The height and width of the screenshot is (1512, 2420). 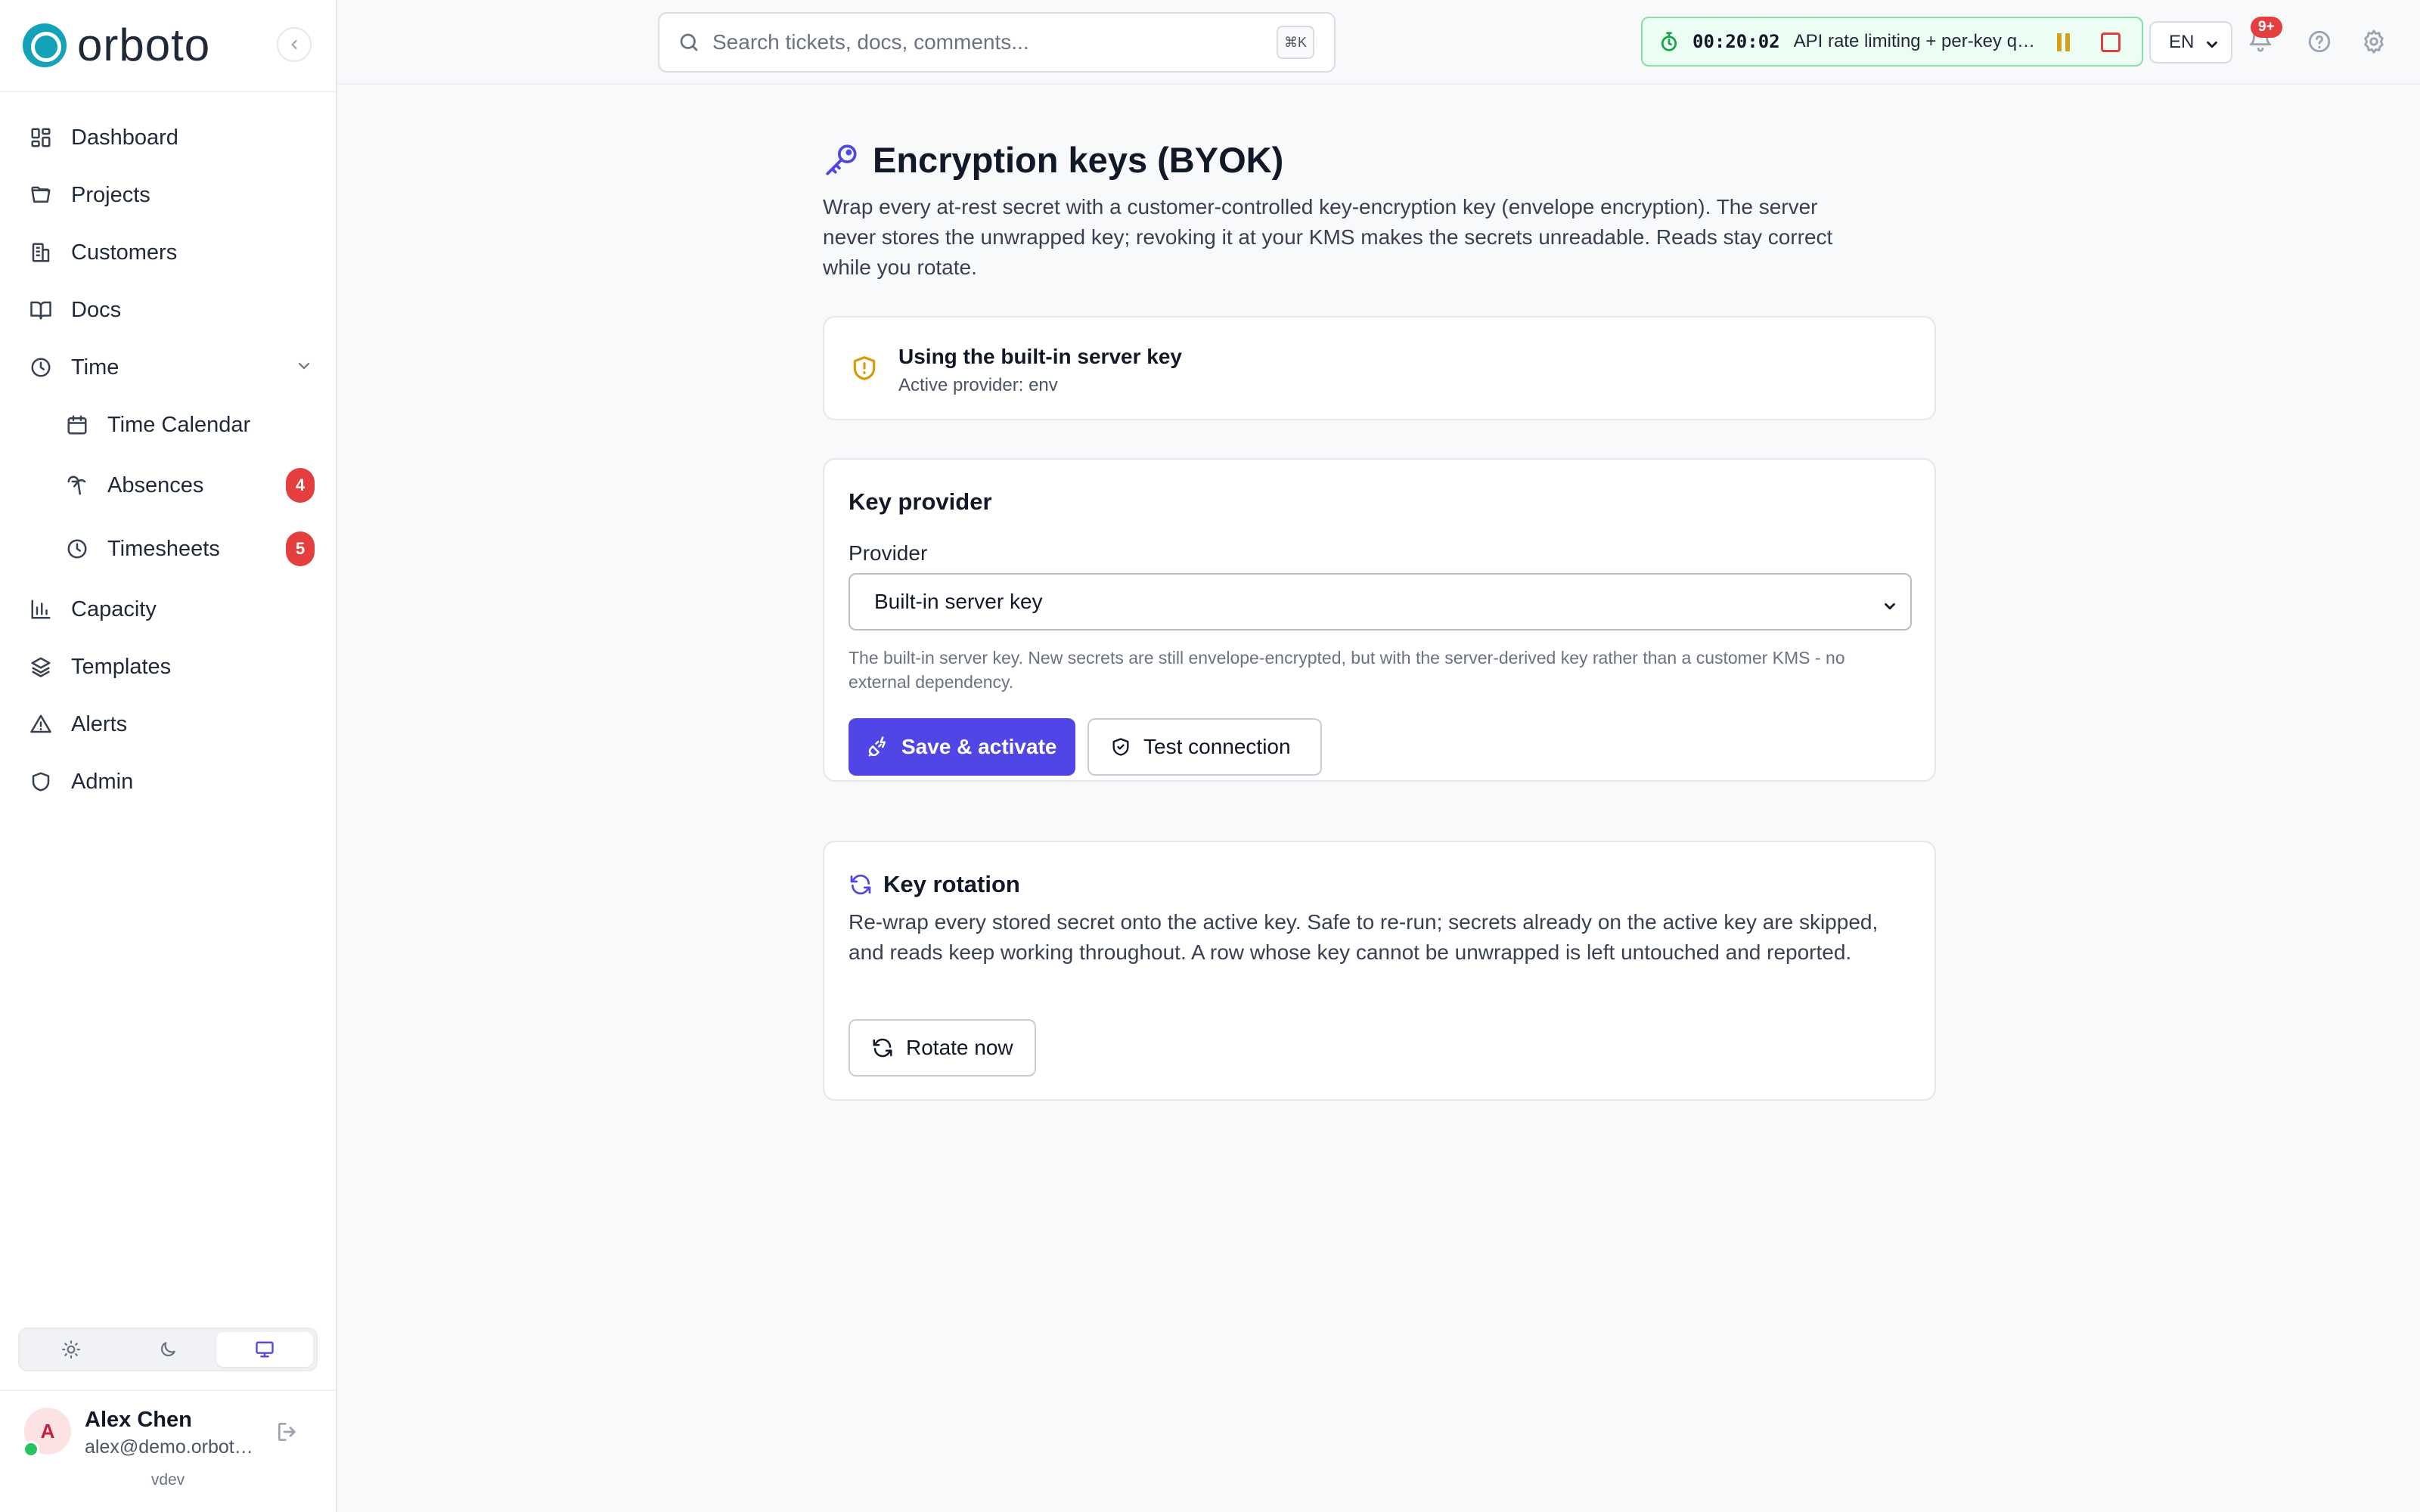 I want to click on pause-timer-button, so click(x=2063, y=42).